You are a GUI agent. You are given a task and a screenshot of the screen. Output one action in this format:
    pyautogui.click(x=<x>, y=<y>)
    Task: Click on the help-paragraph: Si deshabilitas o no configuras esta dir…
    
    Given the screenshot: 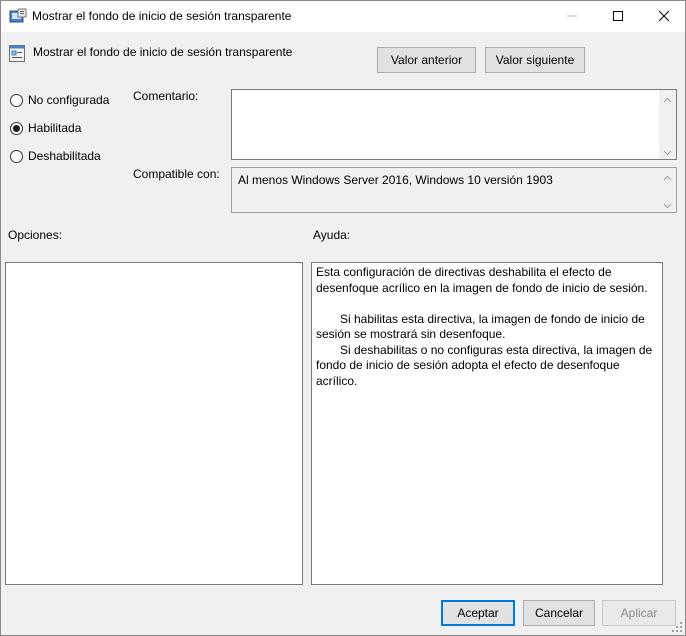 What is the action you would take?
    pyautogui.click(x=484, y=365)
    